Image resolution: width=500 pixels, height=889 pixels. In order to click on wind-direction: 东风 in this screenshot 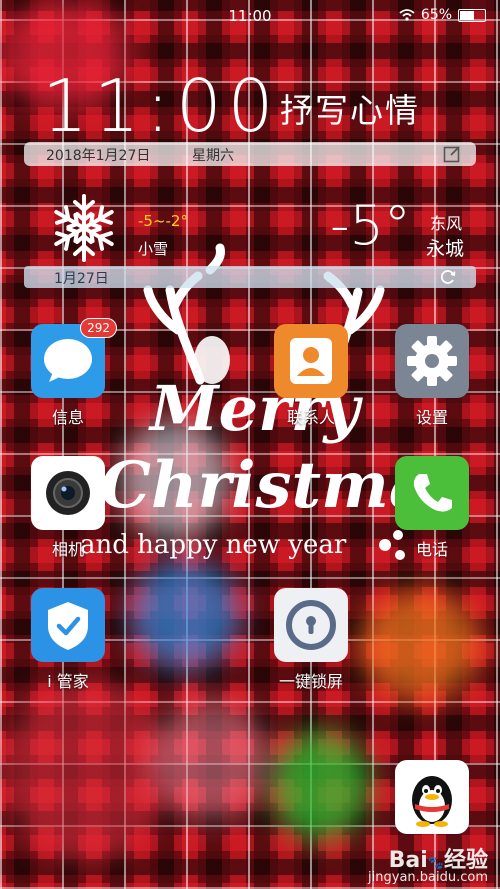, I will do `click(446, 223)`.